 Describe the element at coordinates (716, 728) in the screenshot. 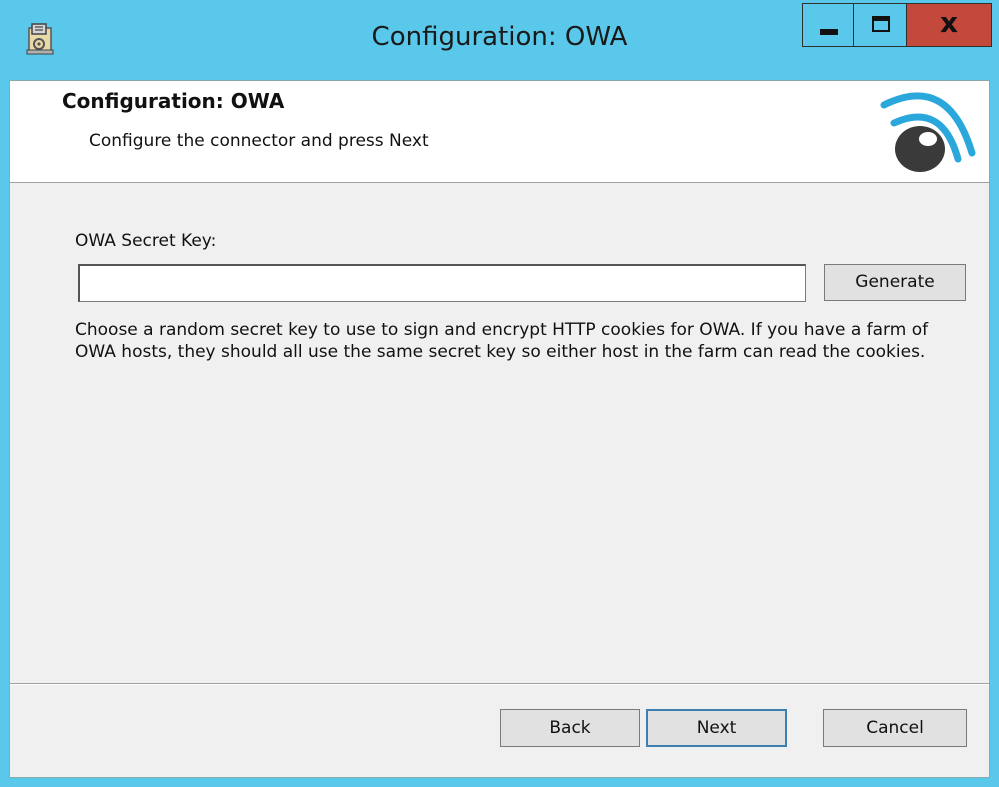

I see `next-button: Next` at that location.